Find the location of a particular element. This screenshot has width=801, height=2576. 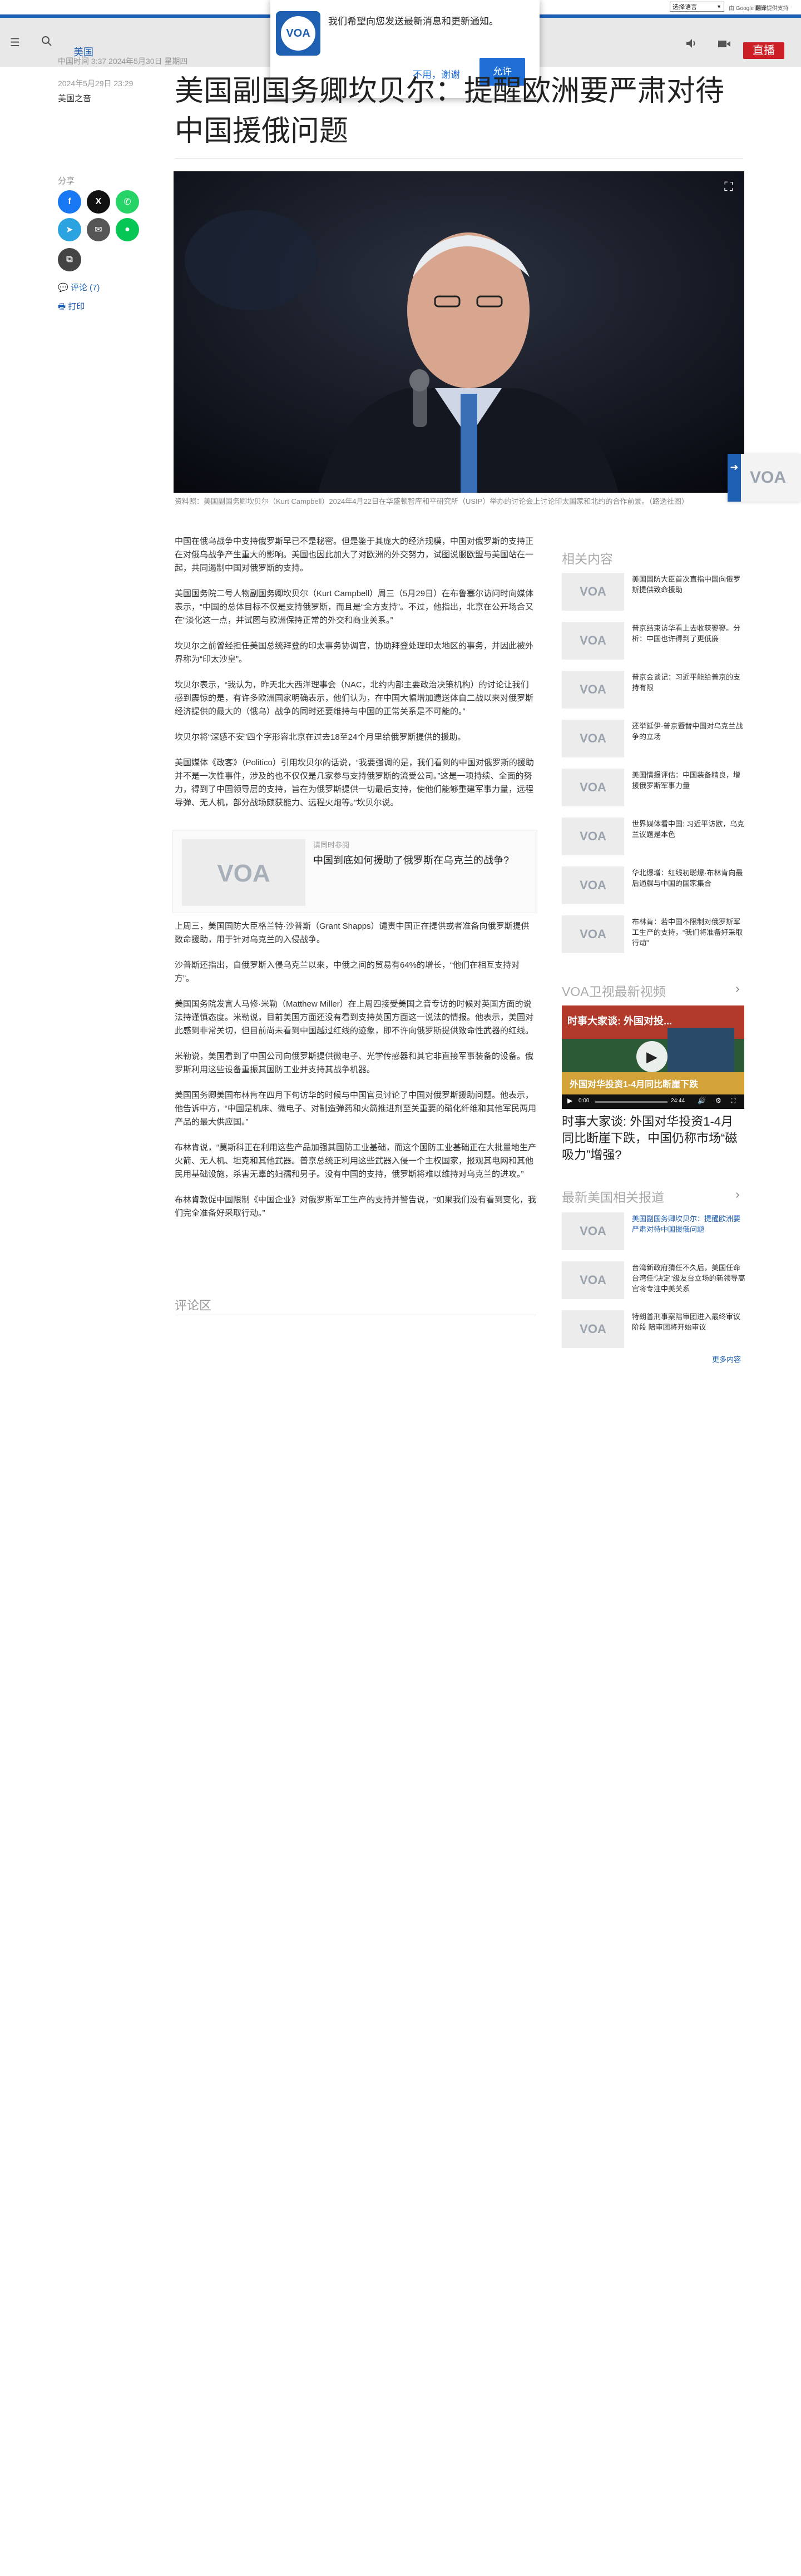

expand-icon: ⛶ is located at coordinates (728, 187).